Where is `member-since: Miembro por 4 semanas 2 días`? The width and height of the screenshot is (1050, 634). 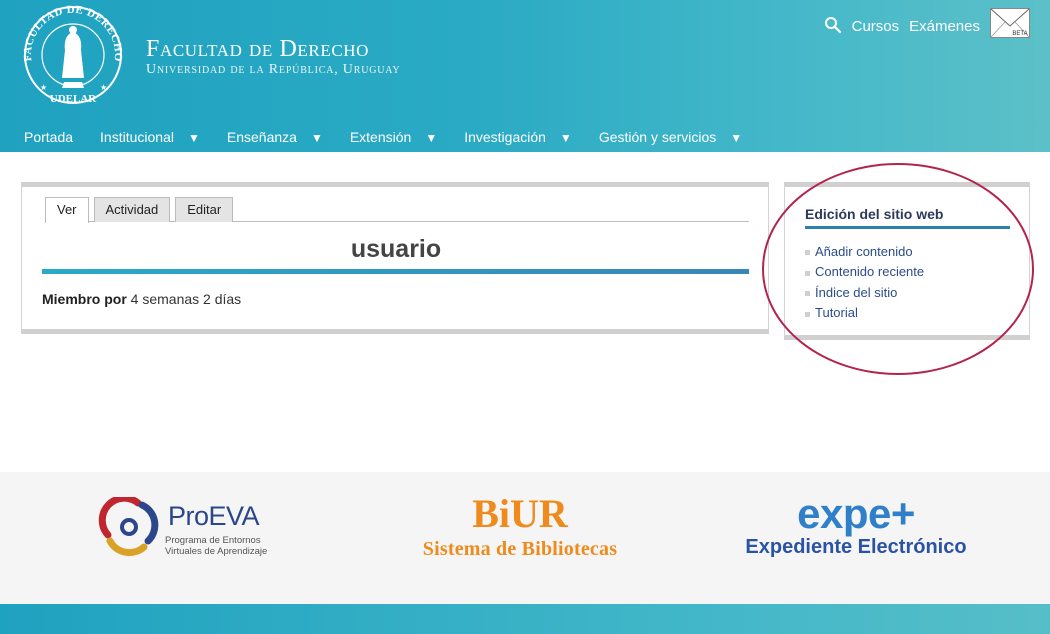
member-since: Miembro por 4 semanas 2 días is located at coordinates (141, 299).